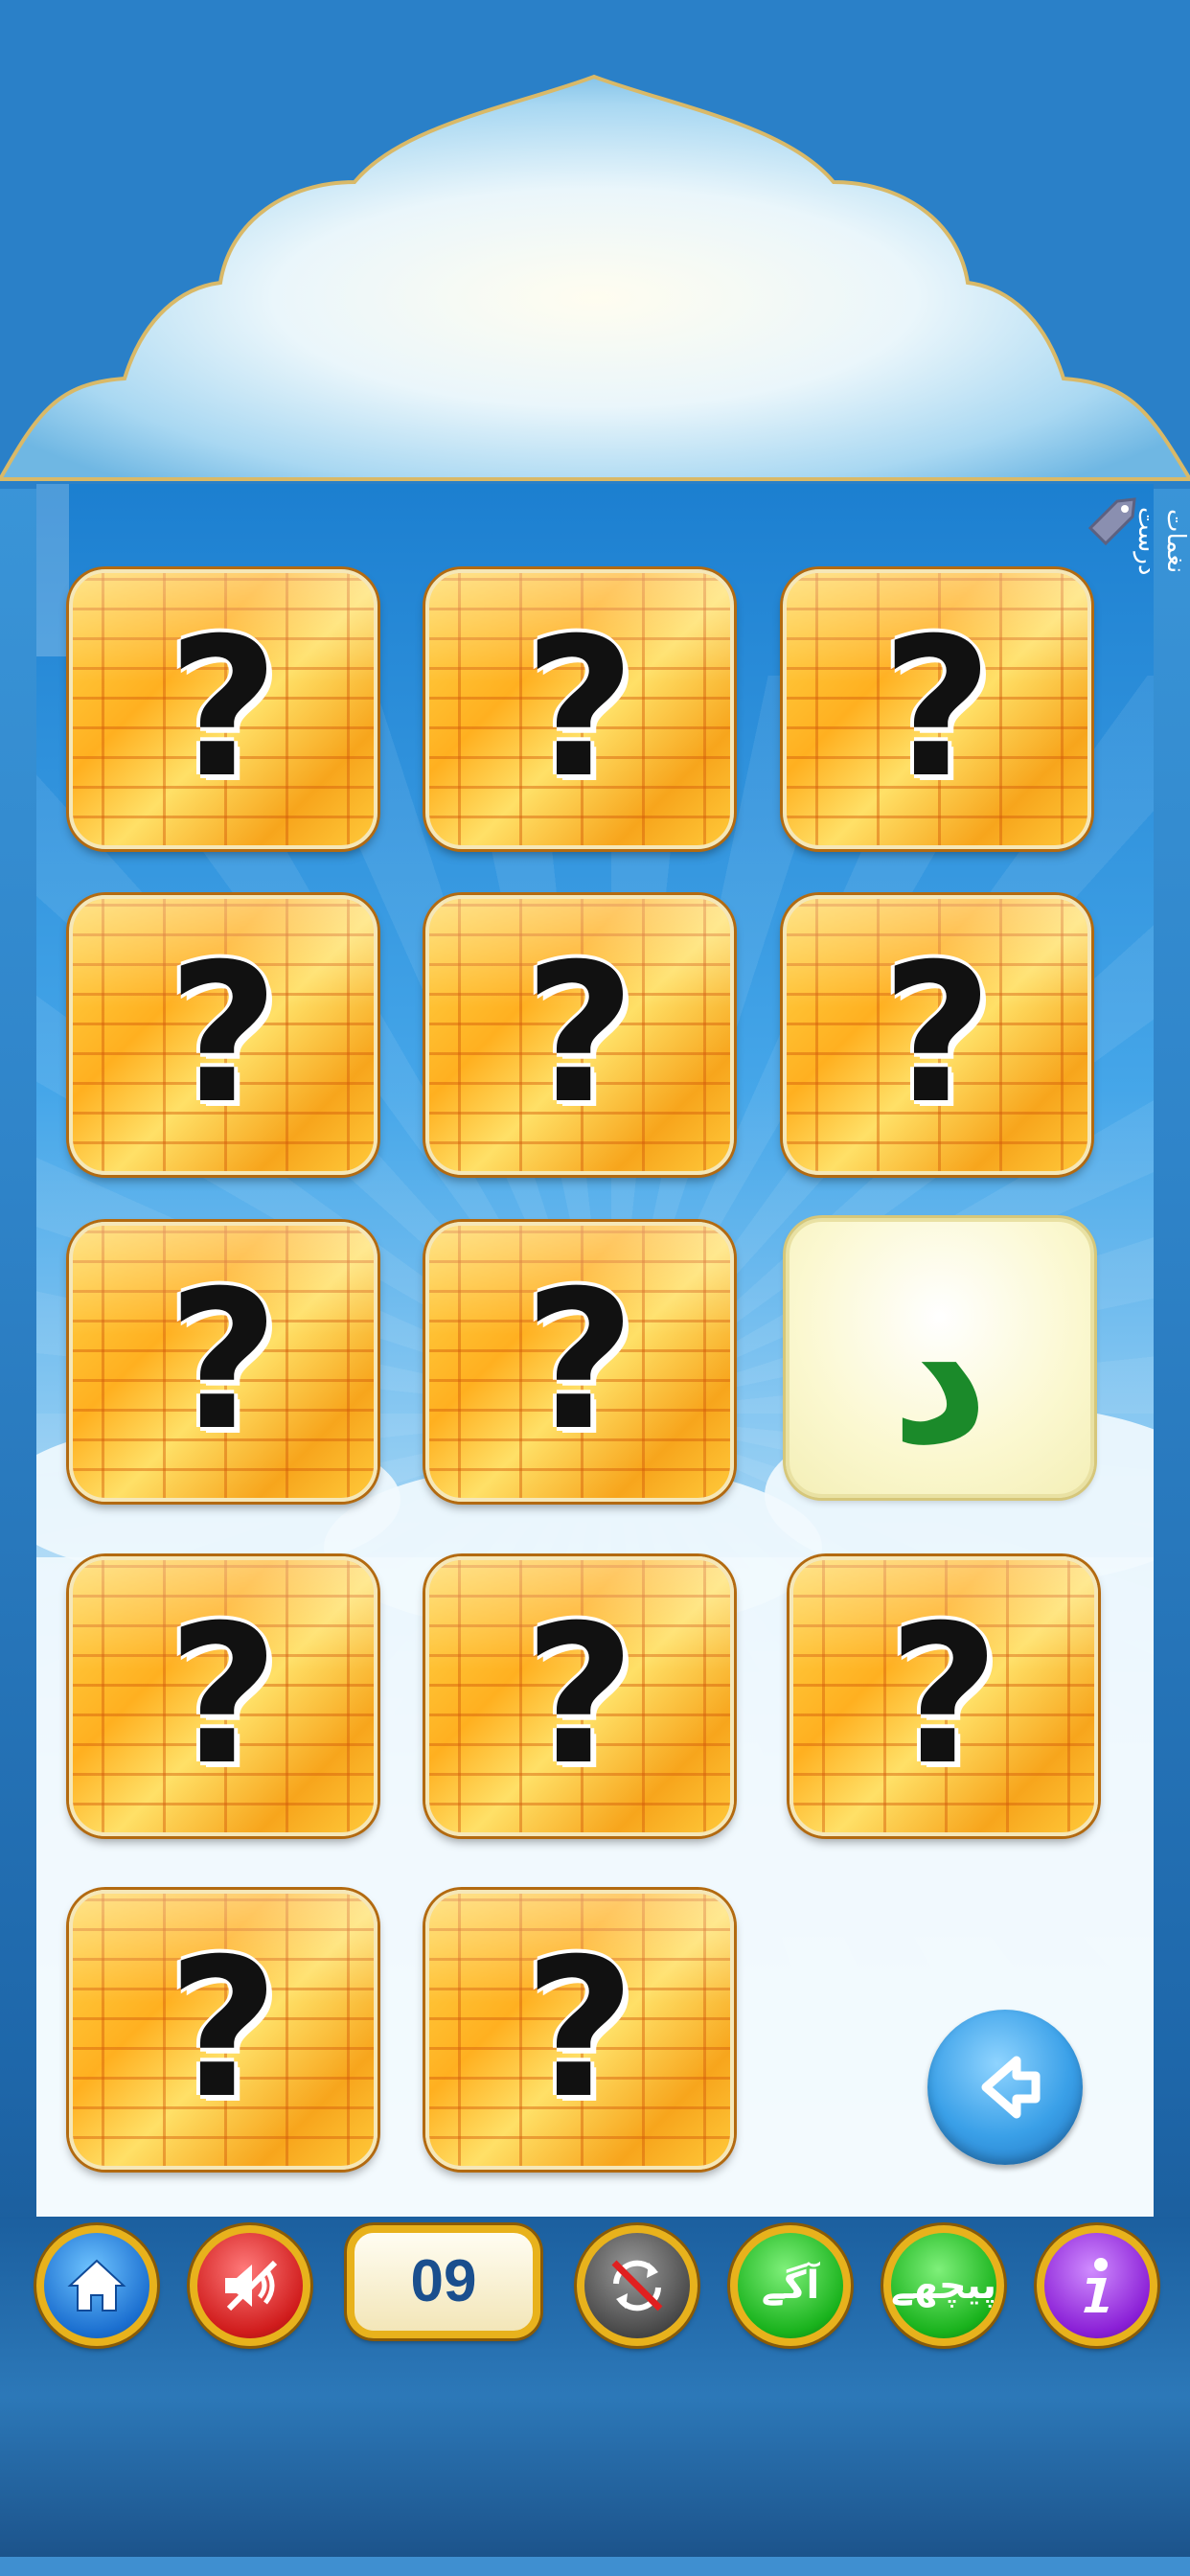 The height and width of the screenshot is (2576, 1190). I want to click on repeat-off-icon, so click(637, 2286).